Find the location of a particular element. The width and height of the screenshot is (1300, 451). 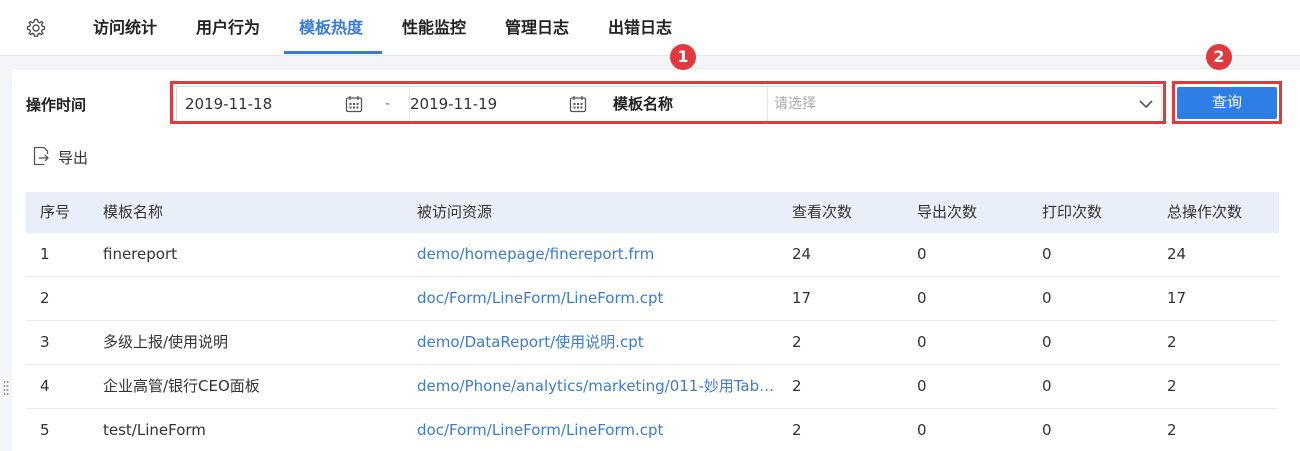

header-prints: 打印次数 is located at coordinates (1097, 212).